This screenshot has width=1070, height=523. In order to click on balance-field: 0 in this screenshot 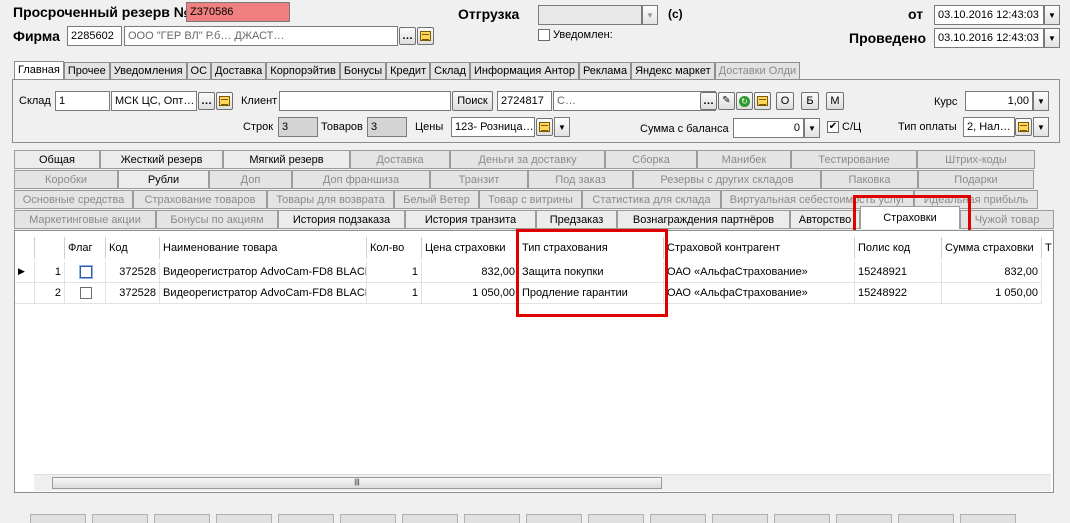, I will do `click(768, 128)`.